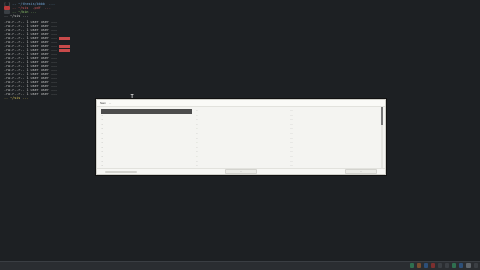 The height and width of the screenshot is (270, 480). Describe the element at coordinates (382, 116) in the screenshot. I see `dialog-scrollbar-thumb` at that location.